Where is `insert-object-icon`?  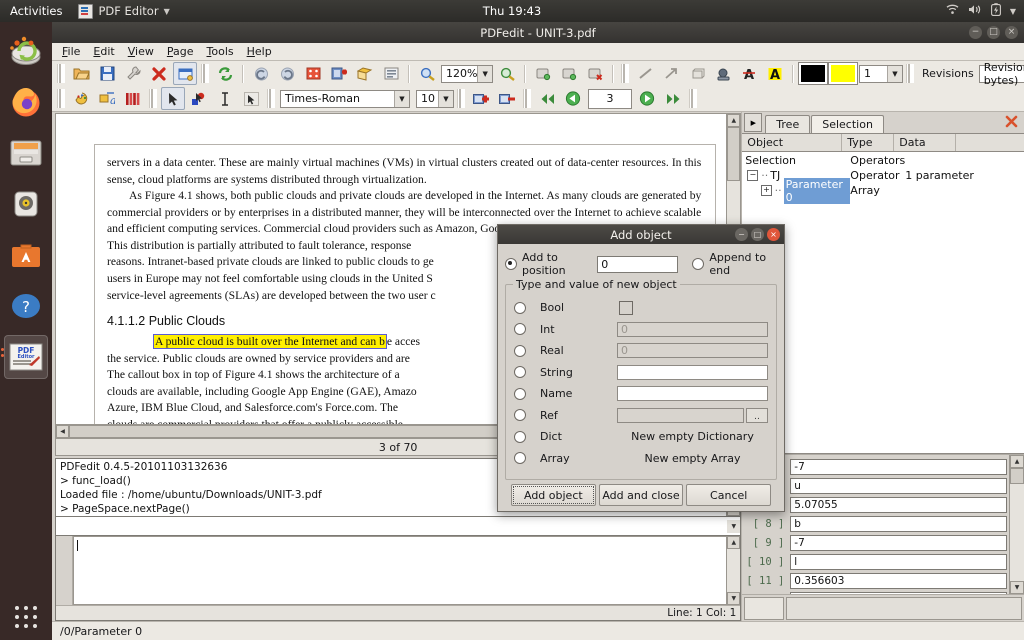 insert-object-icon is located at coordinates (569, 73).